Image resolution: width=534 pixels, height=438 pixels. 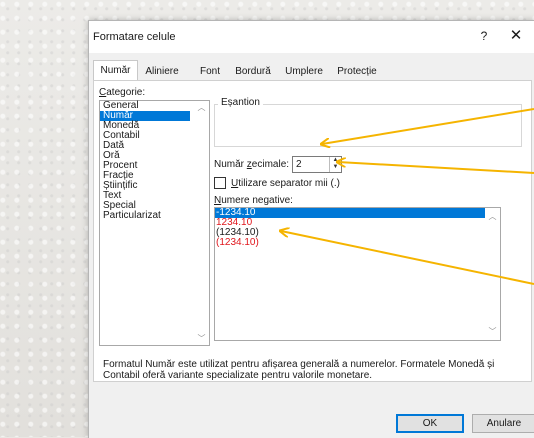 I want to click on negative-numbers-label: Numere negative:, so click(x=253, y=200).